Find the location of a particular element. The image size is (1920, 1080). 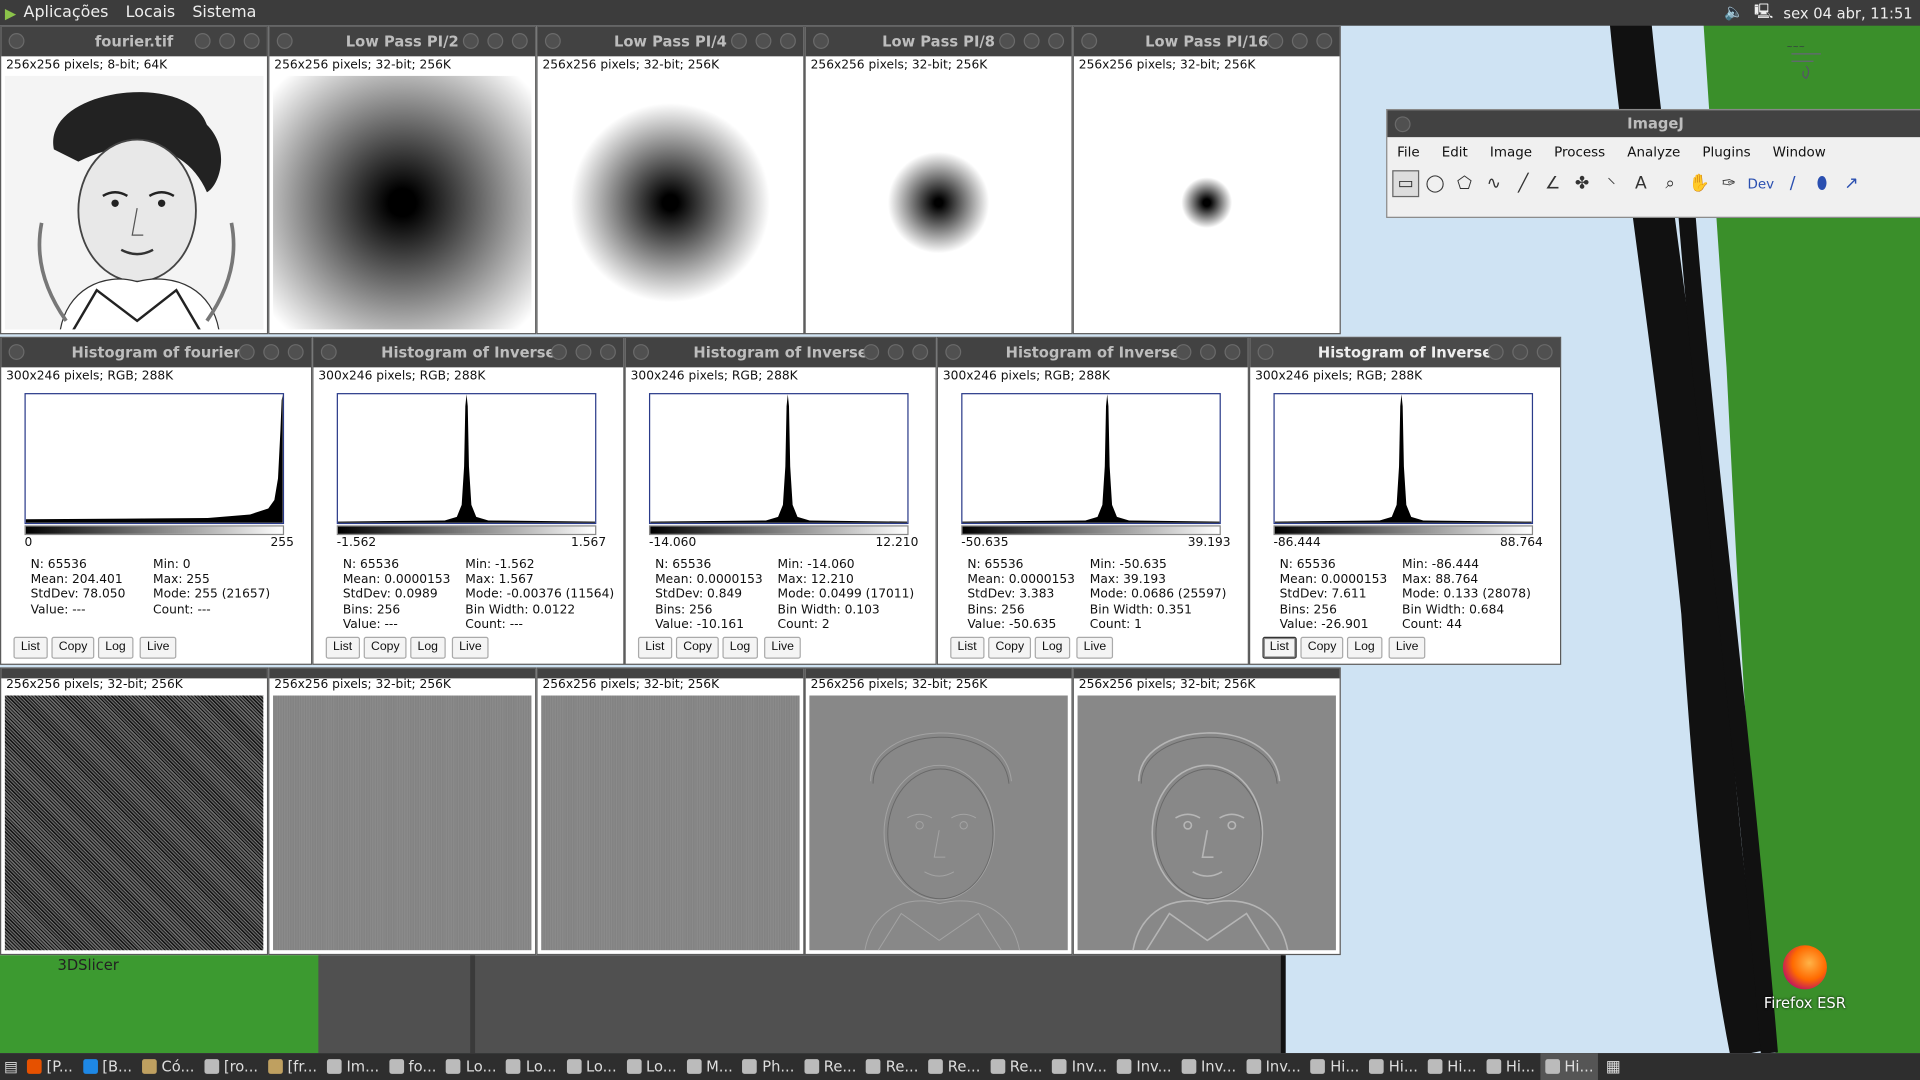

image-window: fourier.tif 256x256 pixels; 8-bit; 64K is located at coordinates (134, 180).